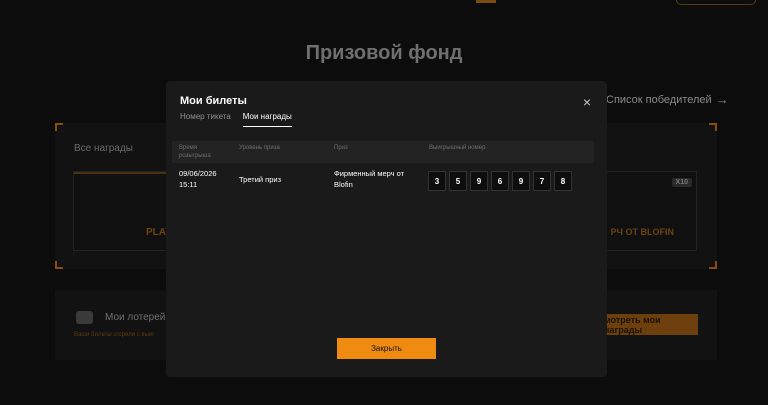  What do you see at coordinates (437, 181) in the screenshot?
I see `winning-digit: 3` at bounding box center [437, 181].